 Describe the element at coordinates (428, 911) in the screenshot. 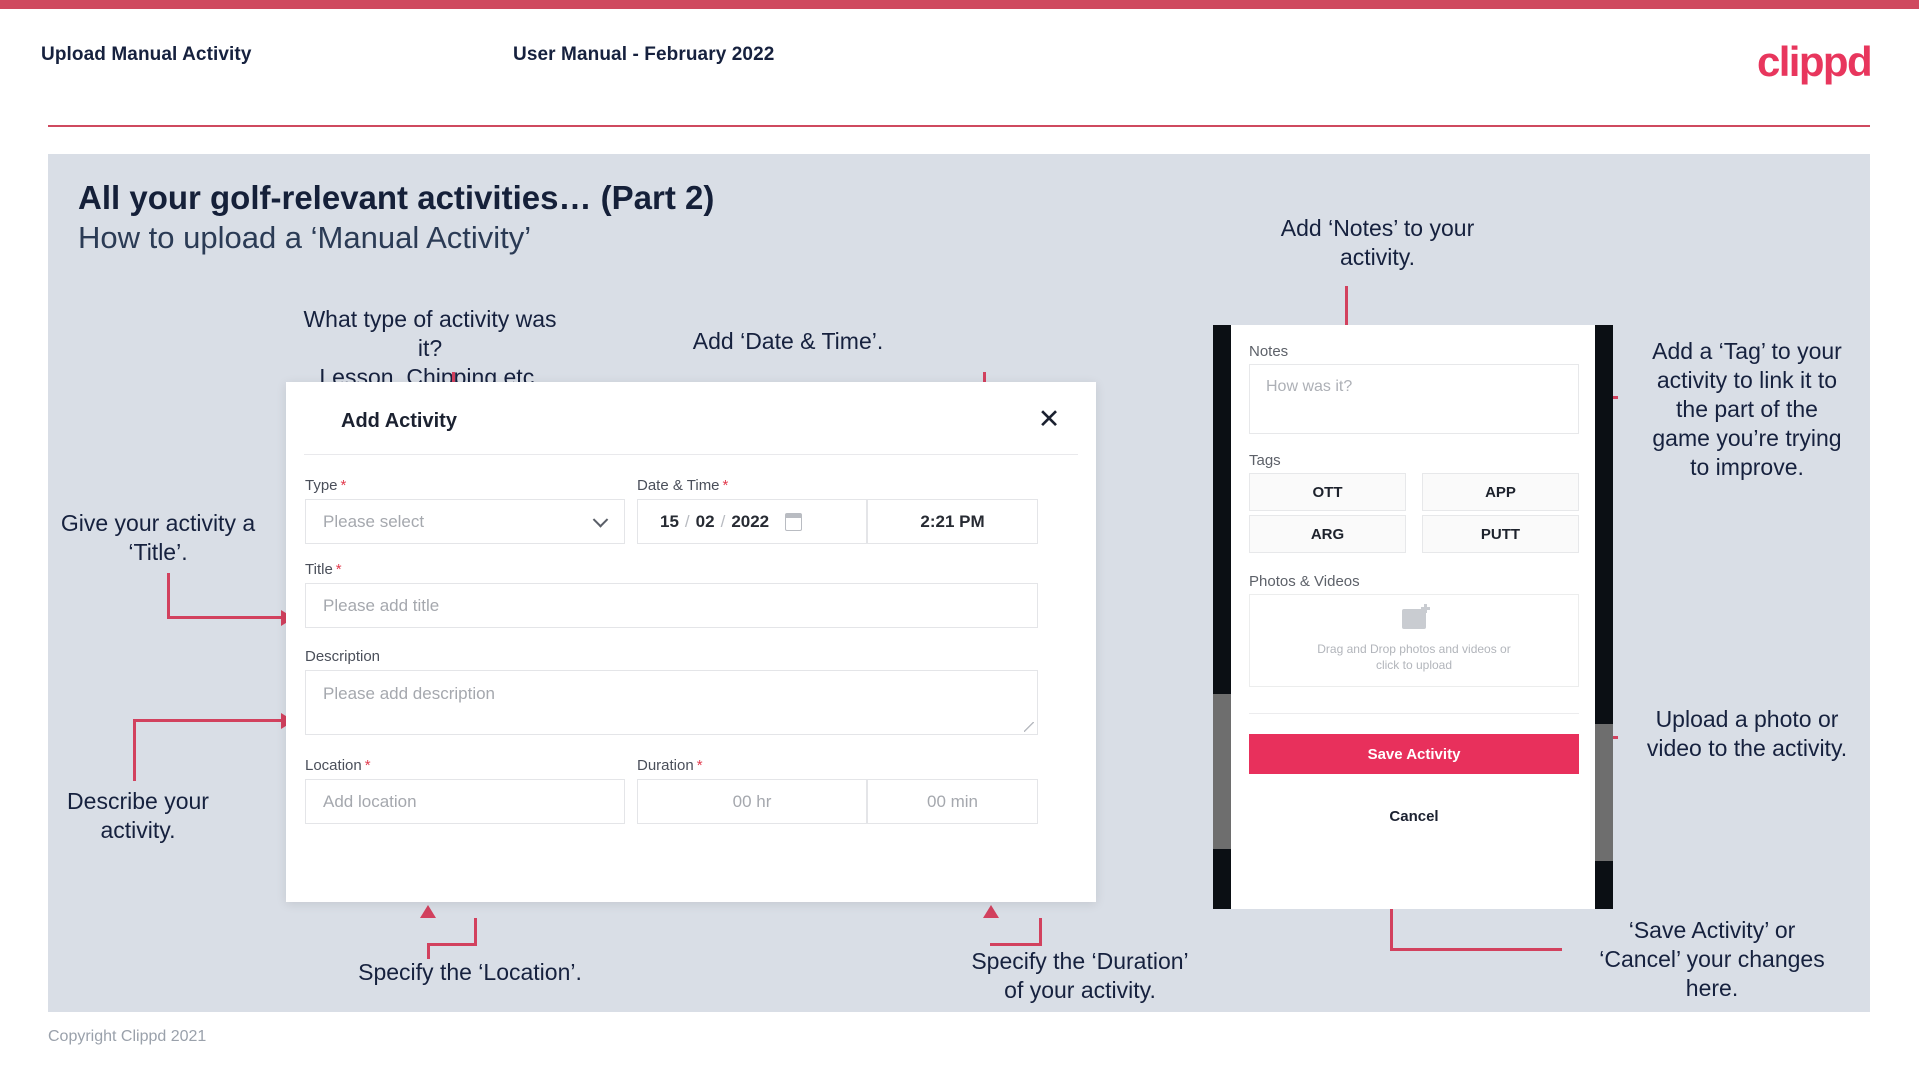

I see `arrow-head-loc` at that location.